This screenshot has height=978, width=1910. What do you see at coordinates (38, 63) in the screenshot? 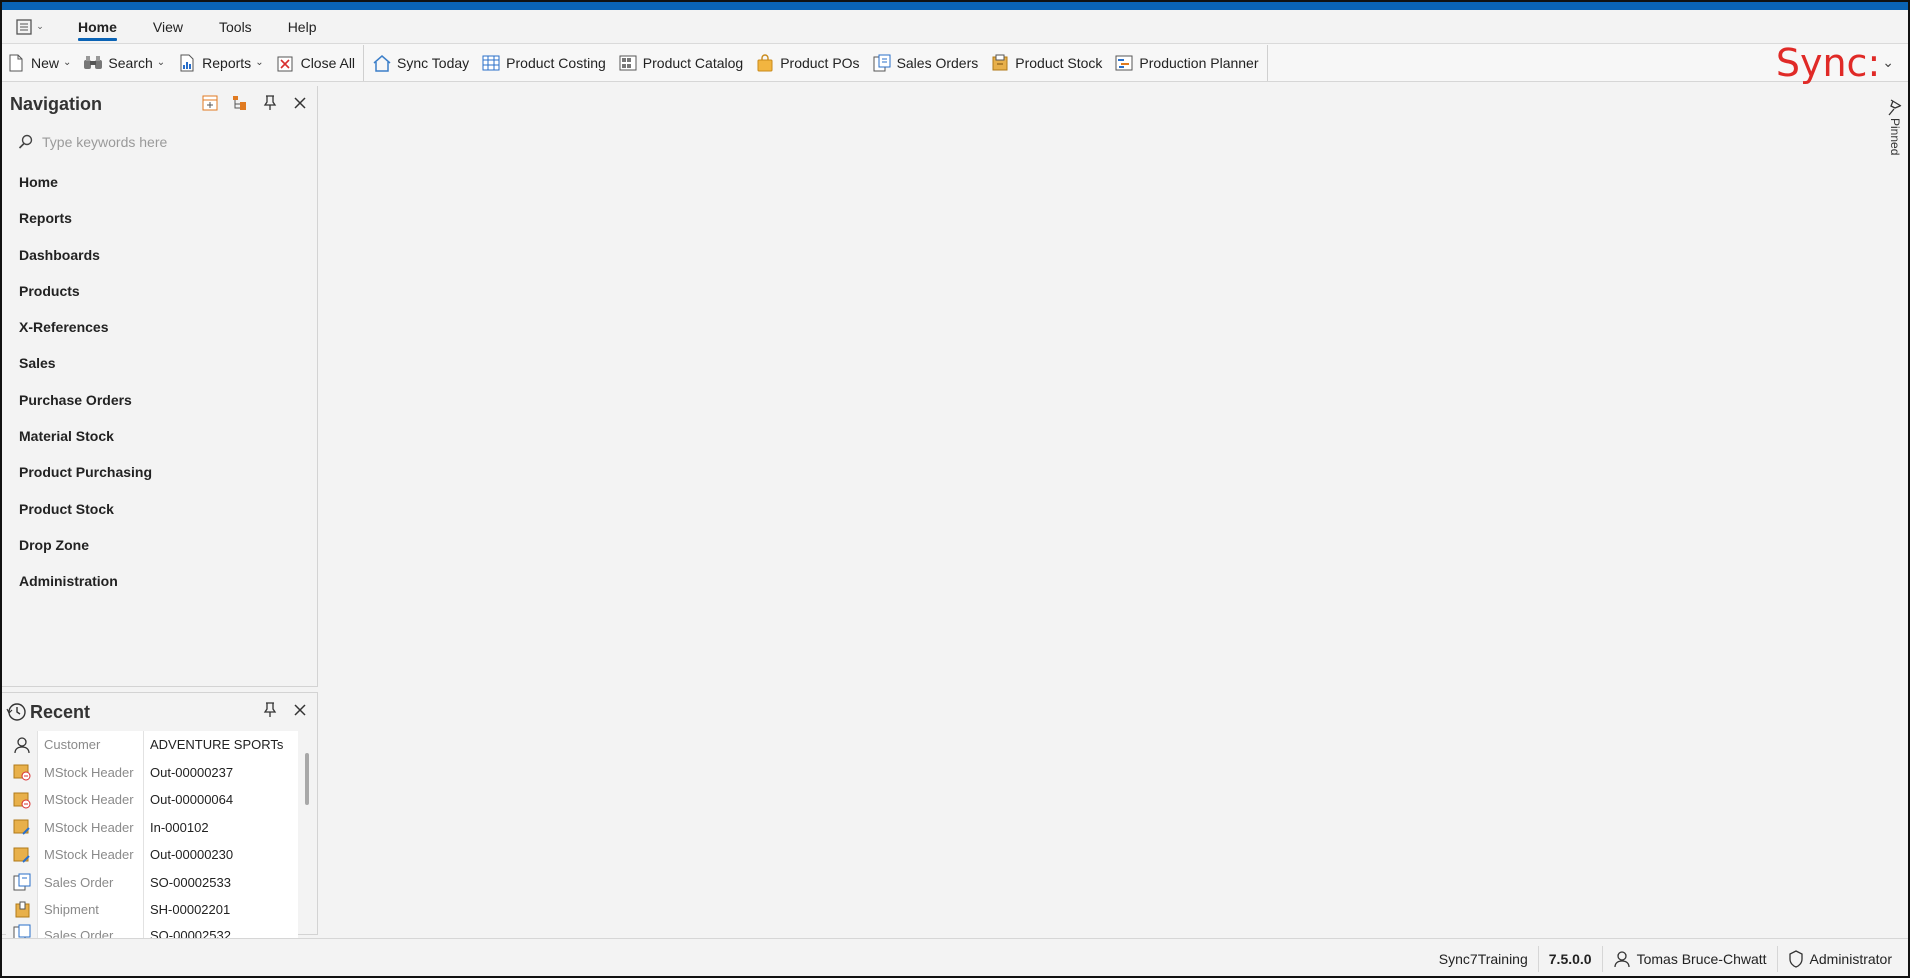
I see `new-button: New ⌄` at bounding box center [38, 63].